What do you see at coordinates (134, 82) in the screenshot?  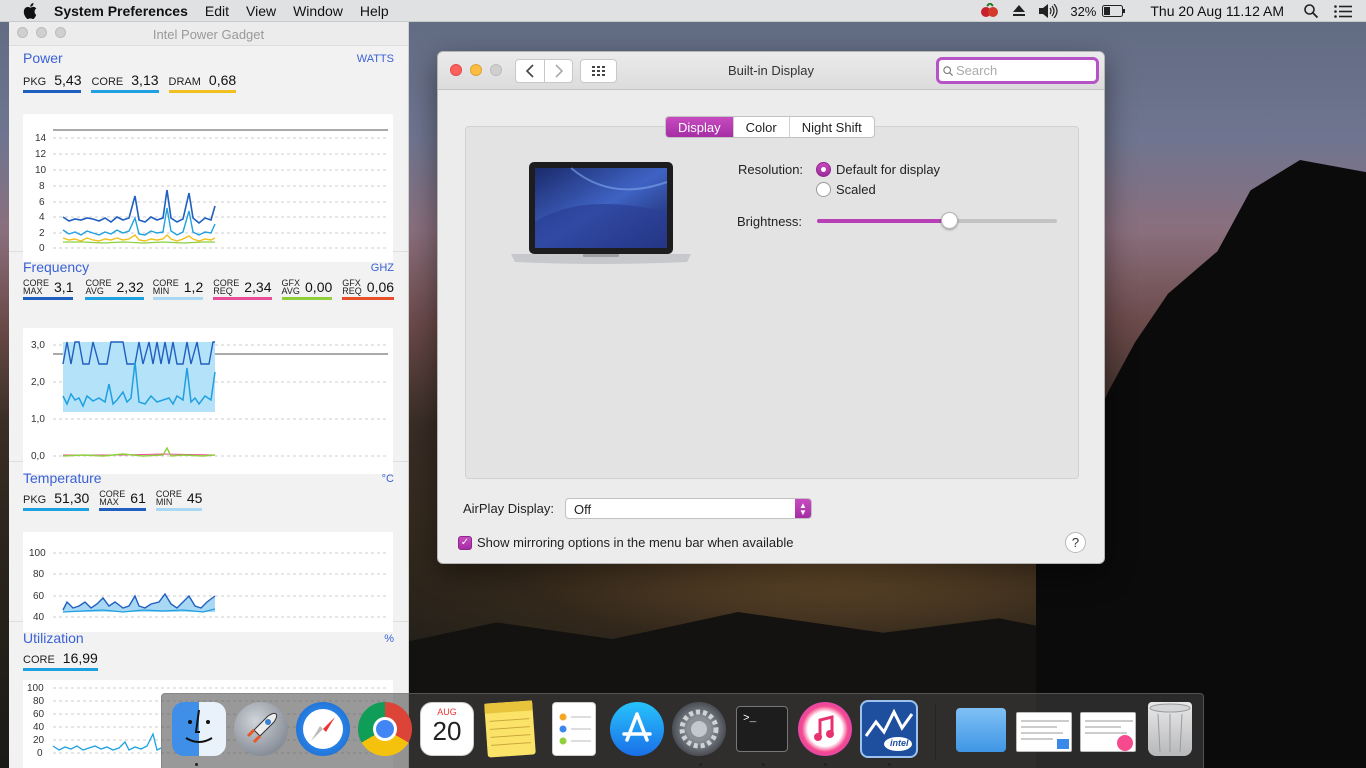 I see `power-metrics: PKG 5,43 CORE 3,13 DRAM 0,68` at bounding box center [134, 82].